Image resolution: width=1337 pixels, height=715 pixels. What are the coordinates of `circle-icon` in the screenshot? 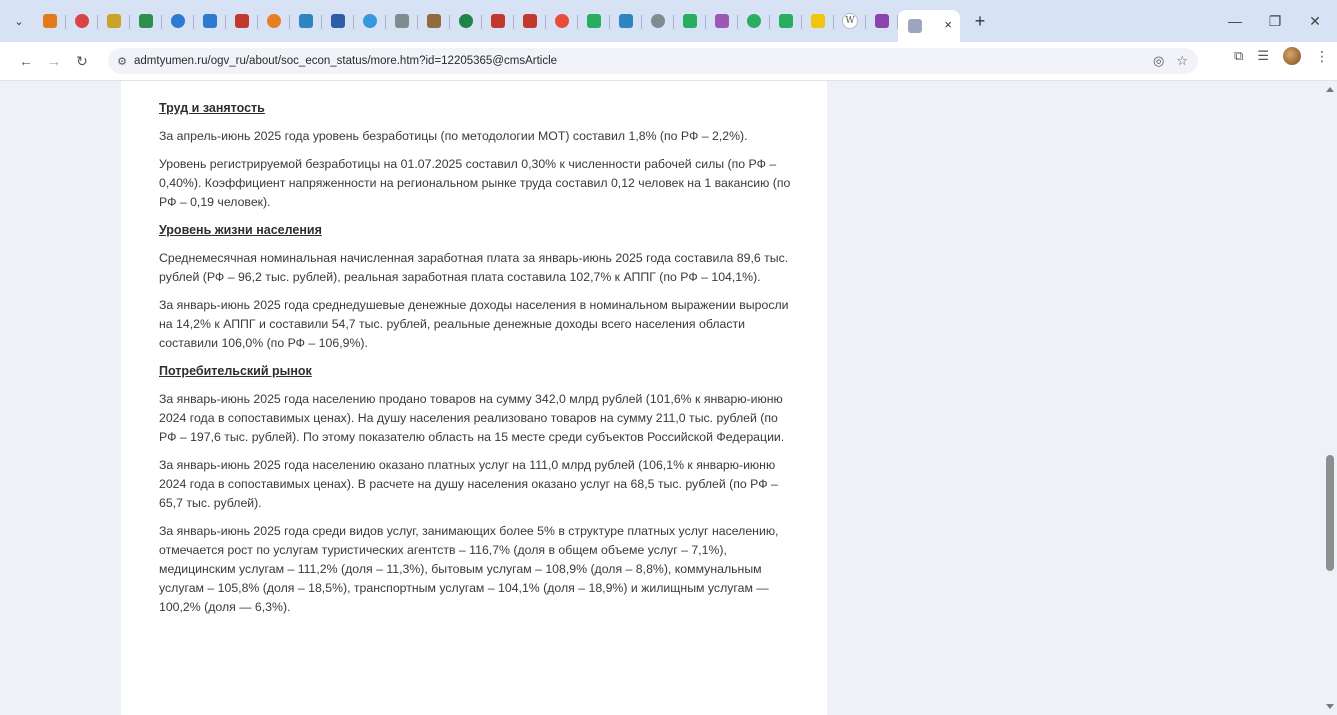 It's located at (274, 21).